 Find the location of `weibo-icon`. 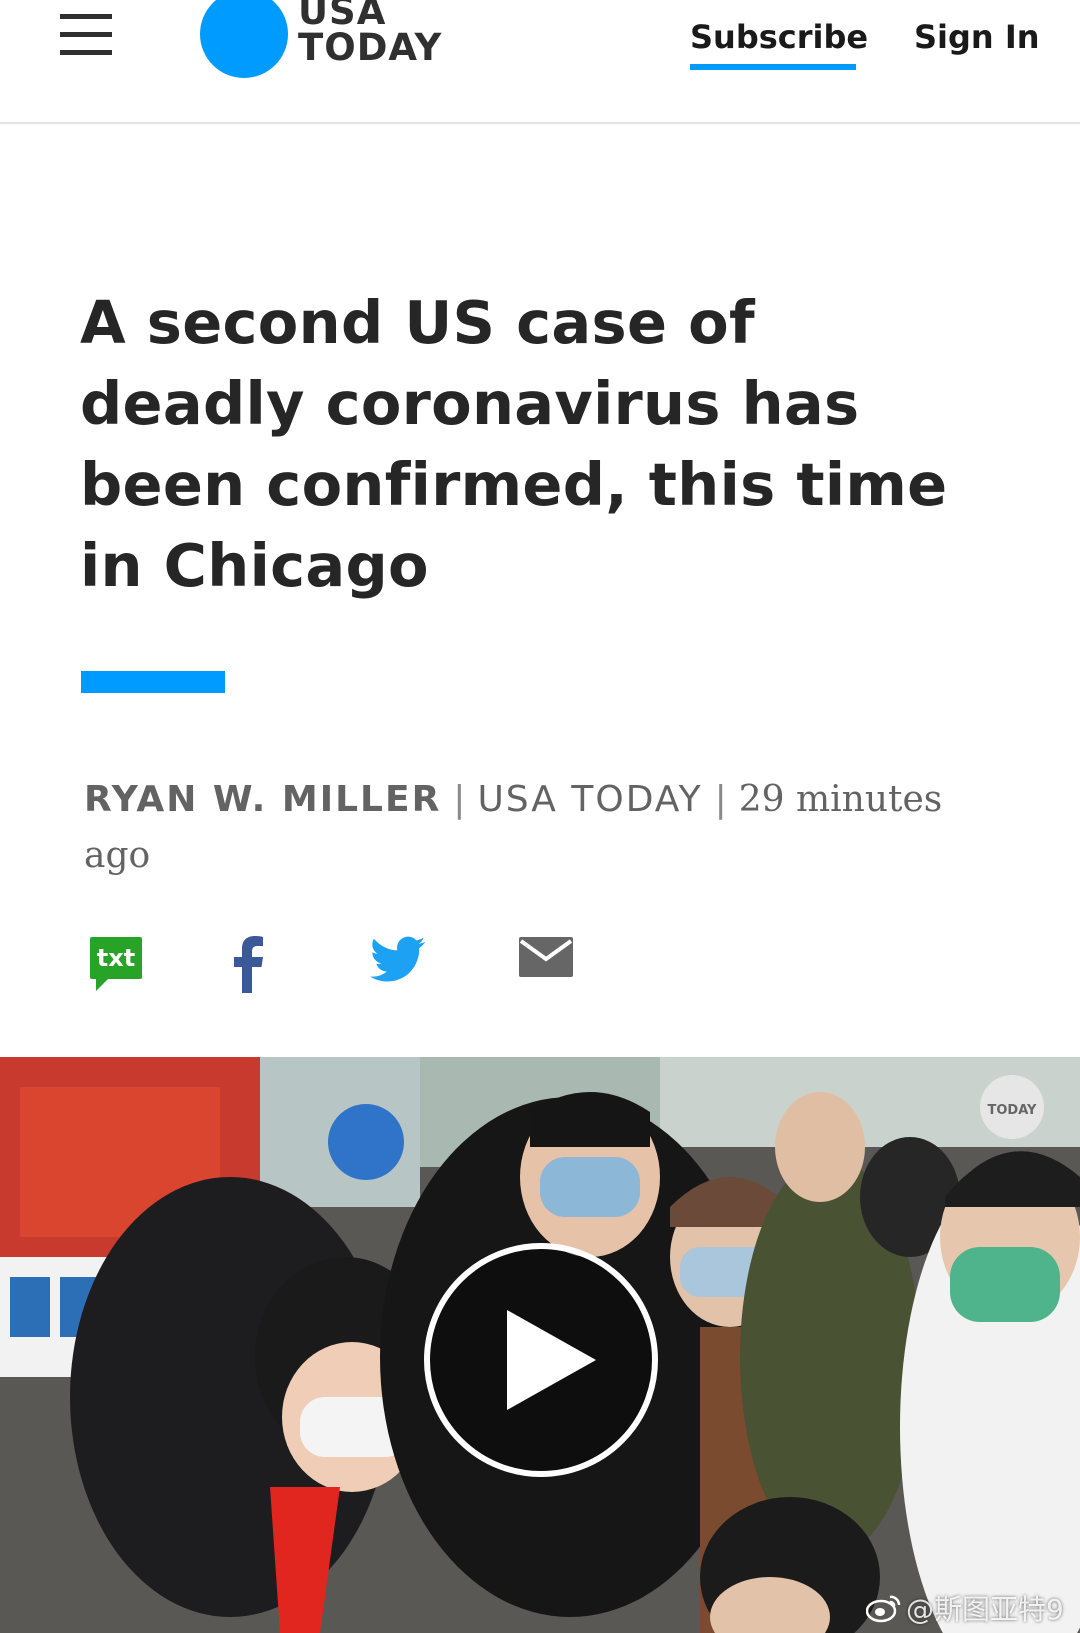

weibo-icon is located at coordinates (883, 1611).